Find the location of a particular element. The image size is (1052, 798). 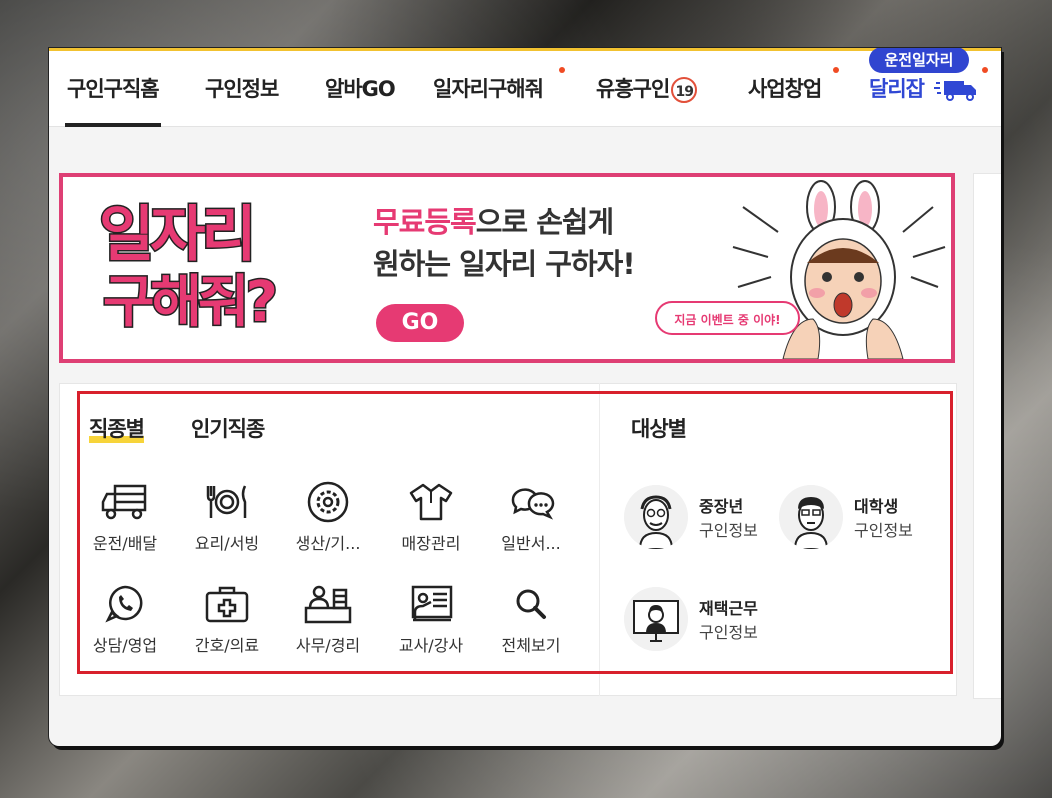

nav-item-label: 유흥구인 is located at coordinates (633, 89).